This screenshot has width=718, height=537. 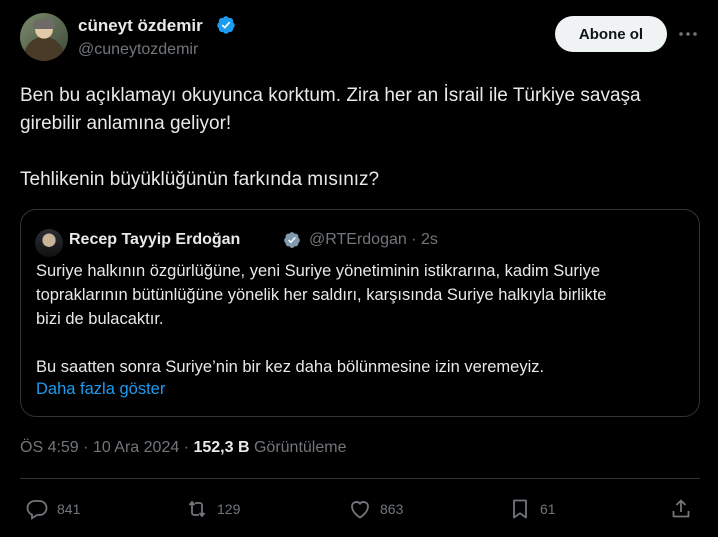 What do you see at coordinates (532, 509) in the screenshot?
I see `bookmark-button: 61` at bounding box center [532, 509].